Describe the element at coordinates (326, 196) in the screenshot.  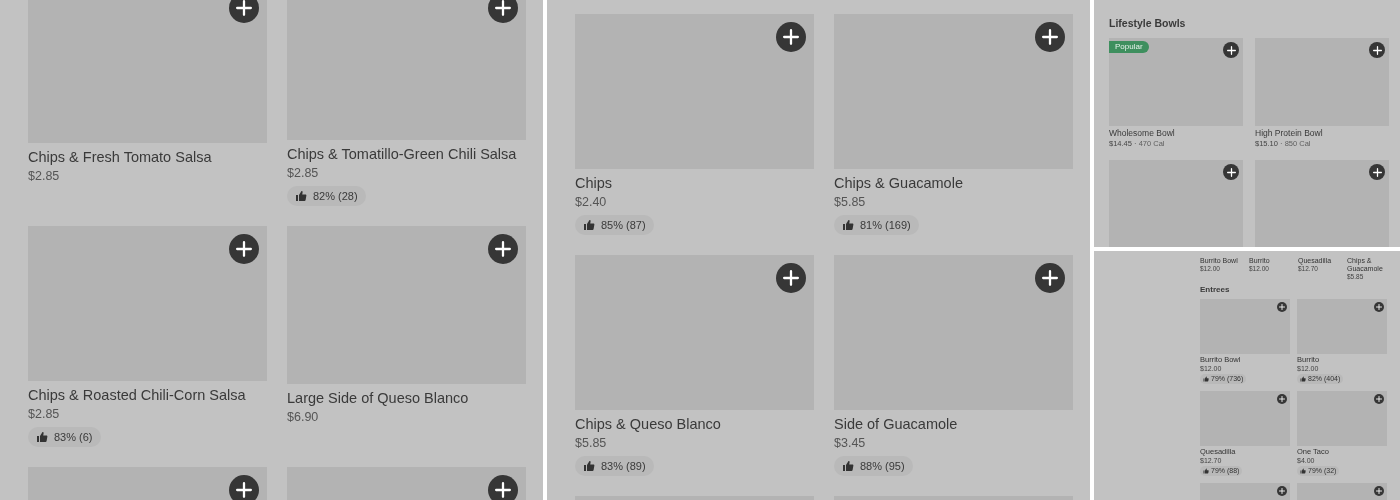
I see `rating-badge: 82% (28)` at that location.